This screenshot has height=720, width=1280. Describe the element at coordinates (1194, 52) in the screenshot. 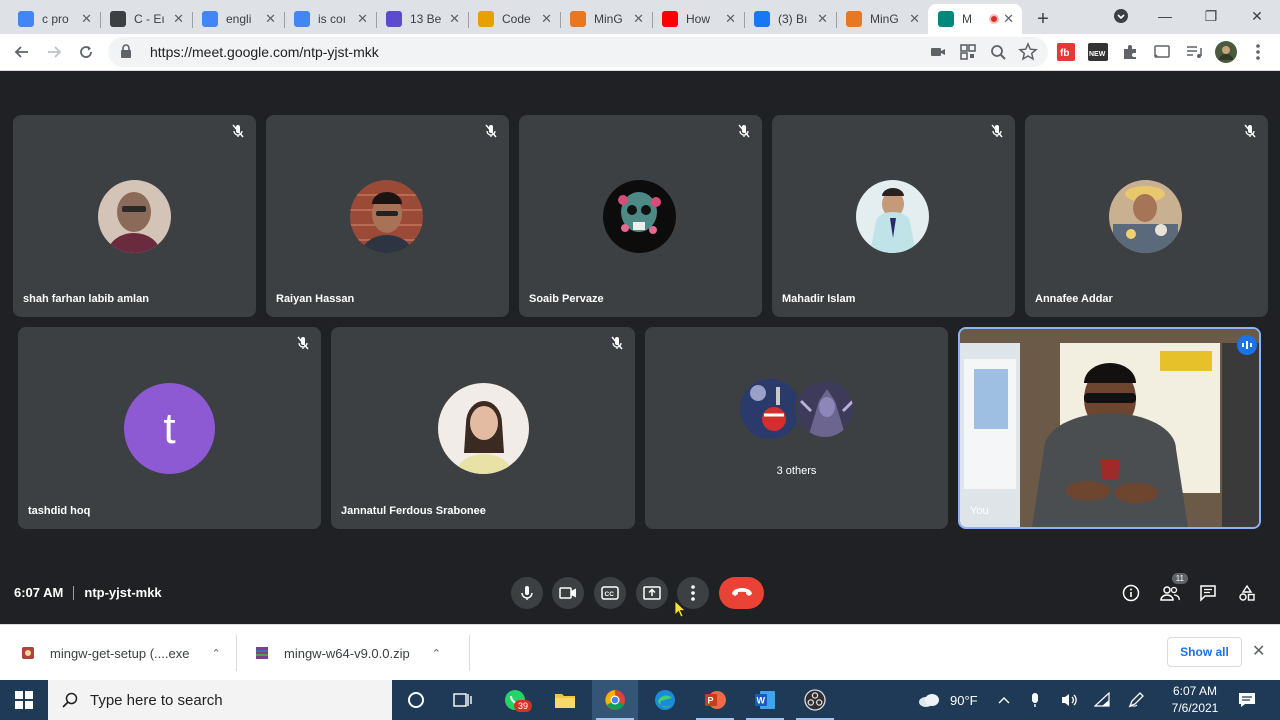

I see `media-control-icon` at that location.